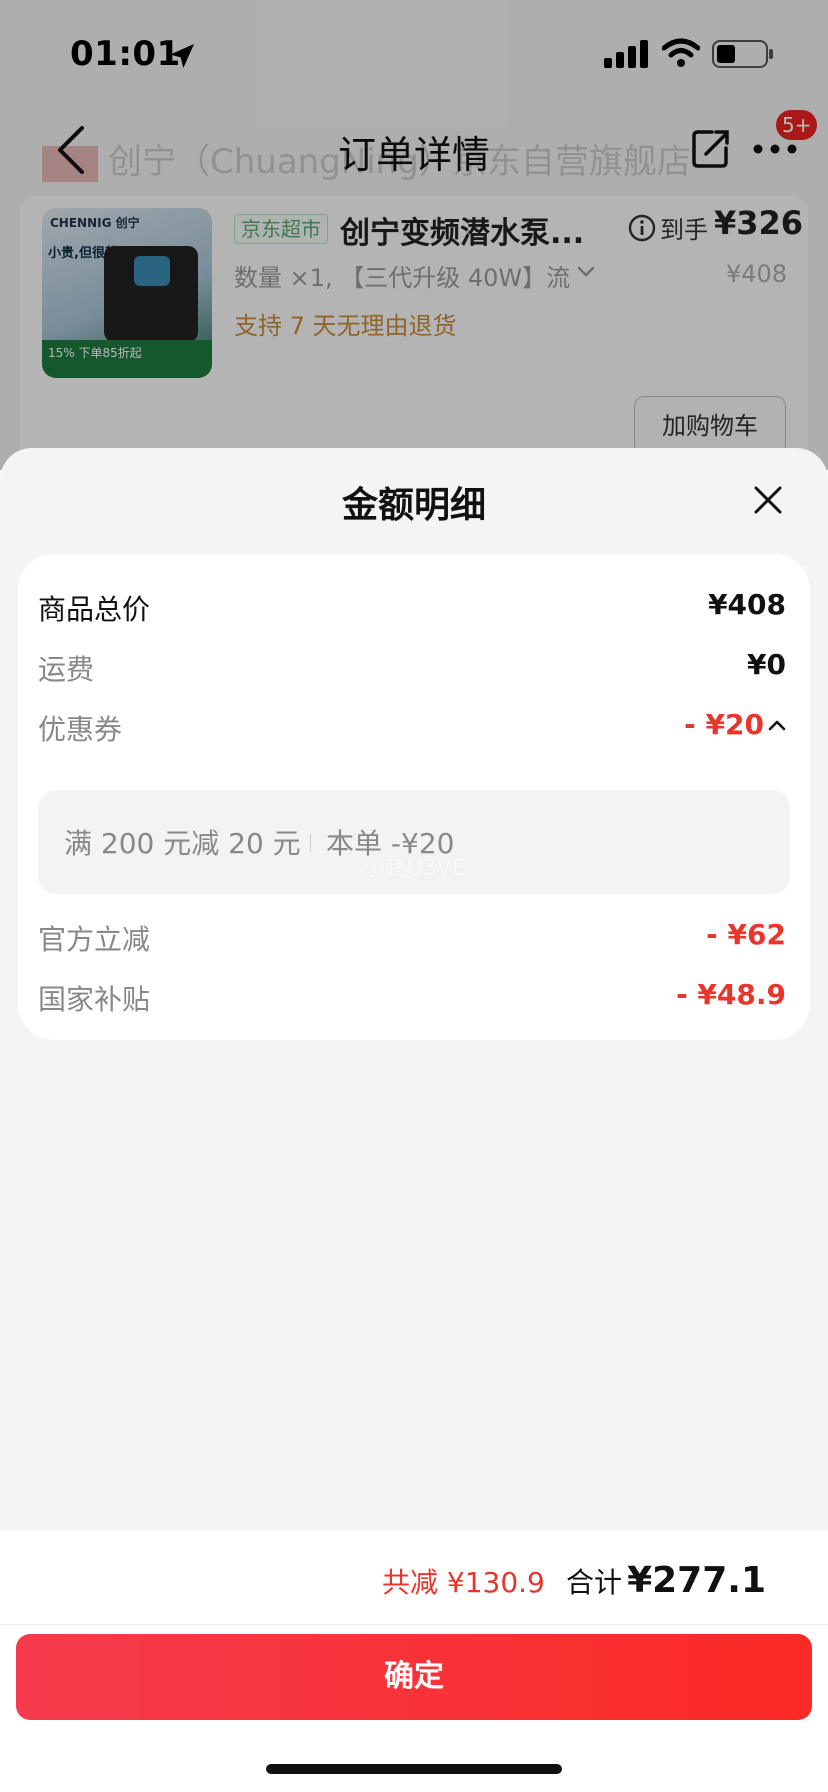  Describe the element at coordinates (777, 725) in the screenshot. I see `chevron-up-icon` at that location.